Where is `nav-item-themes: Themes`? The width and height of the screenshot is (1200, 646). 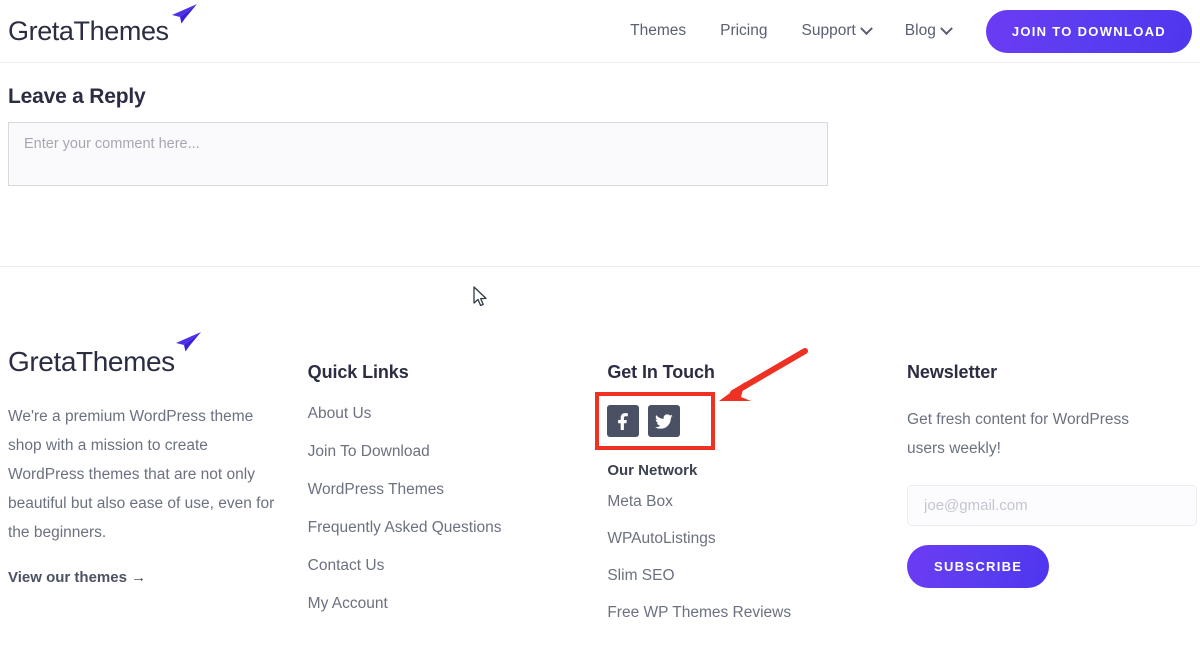
nav-item-themes: Themes is located at coordinates (658, 31).